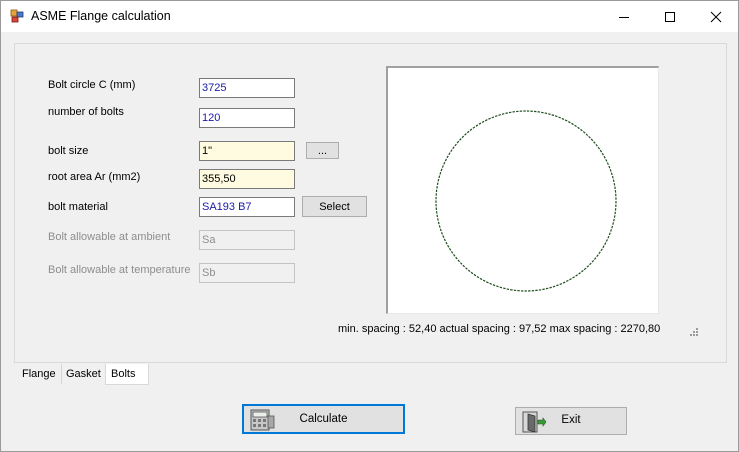 The width and height of the screenshot is (739, 452). Describe the element at coordinates (247, 88) in the screenshot. I see `bolt-circle-field: 3725` at that location.